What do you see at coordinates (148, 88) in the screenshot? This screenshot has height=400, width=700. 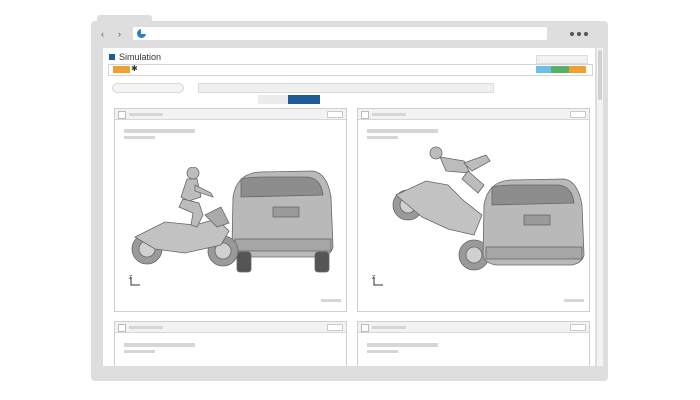 I see `search-input` at bounding box center [148, 88].